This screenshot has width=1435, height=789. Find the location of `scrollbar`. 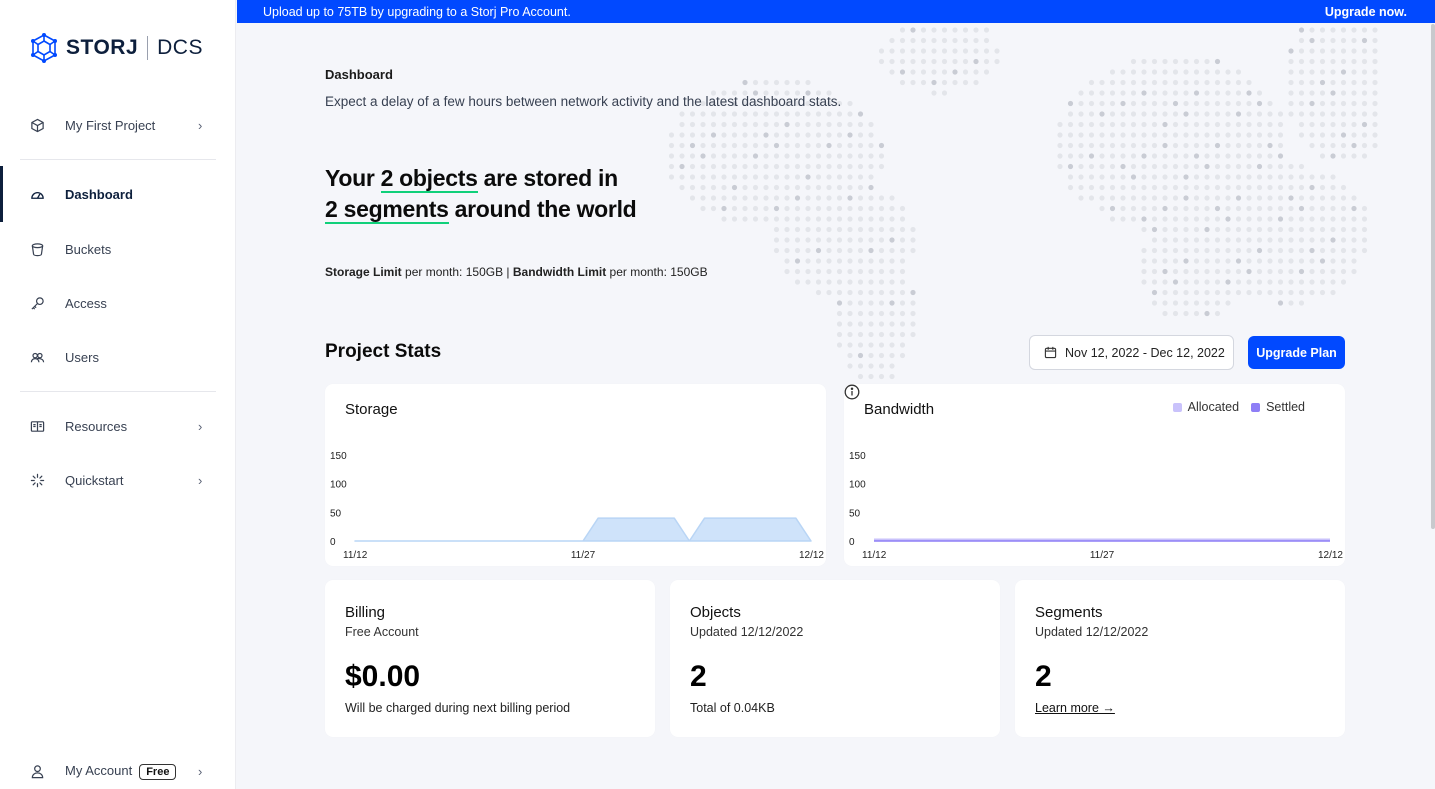

scrollbar is located at coordinates (1433, 276).